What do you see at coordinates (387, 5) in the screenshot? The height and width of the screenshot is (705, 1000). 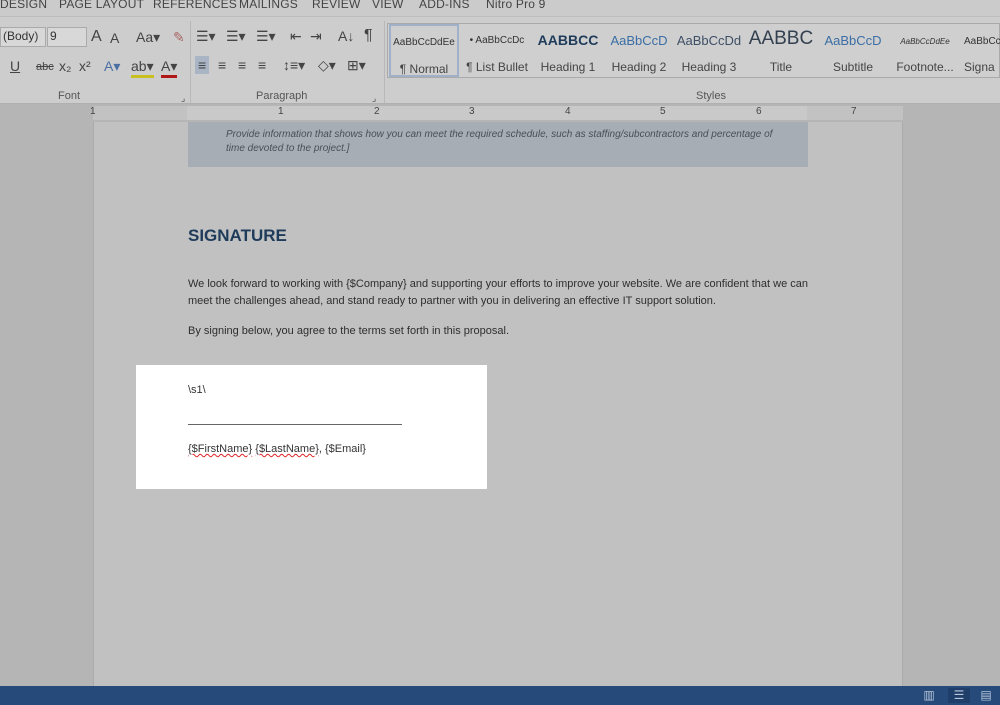 I see `tab-view: VIEW` at bounding box center [387, 5].